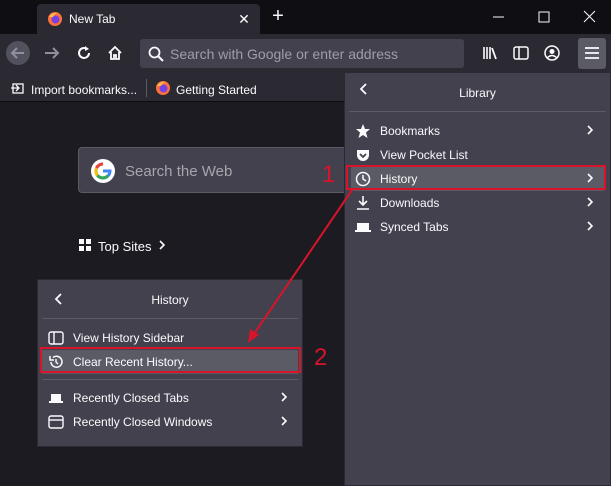  Describe the element at coordinates (300, 266) in the screenshot. I see `annotation-arrow` at that location.